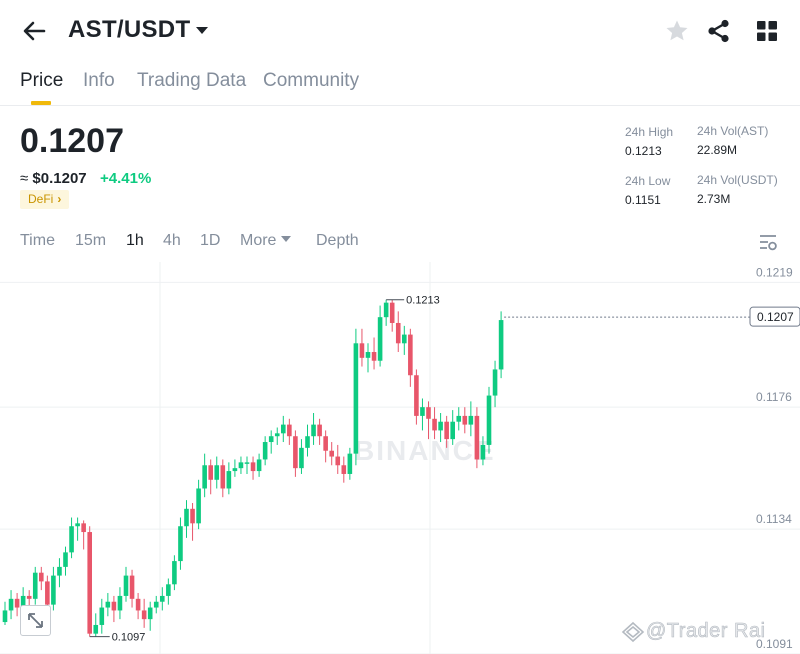 The image size is (800, 654). I want to click on interval-1h: 1h, so click(135, 241).